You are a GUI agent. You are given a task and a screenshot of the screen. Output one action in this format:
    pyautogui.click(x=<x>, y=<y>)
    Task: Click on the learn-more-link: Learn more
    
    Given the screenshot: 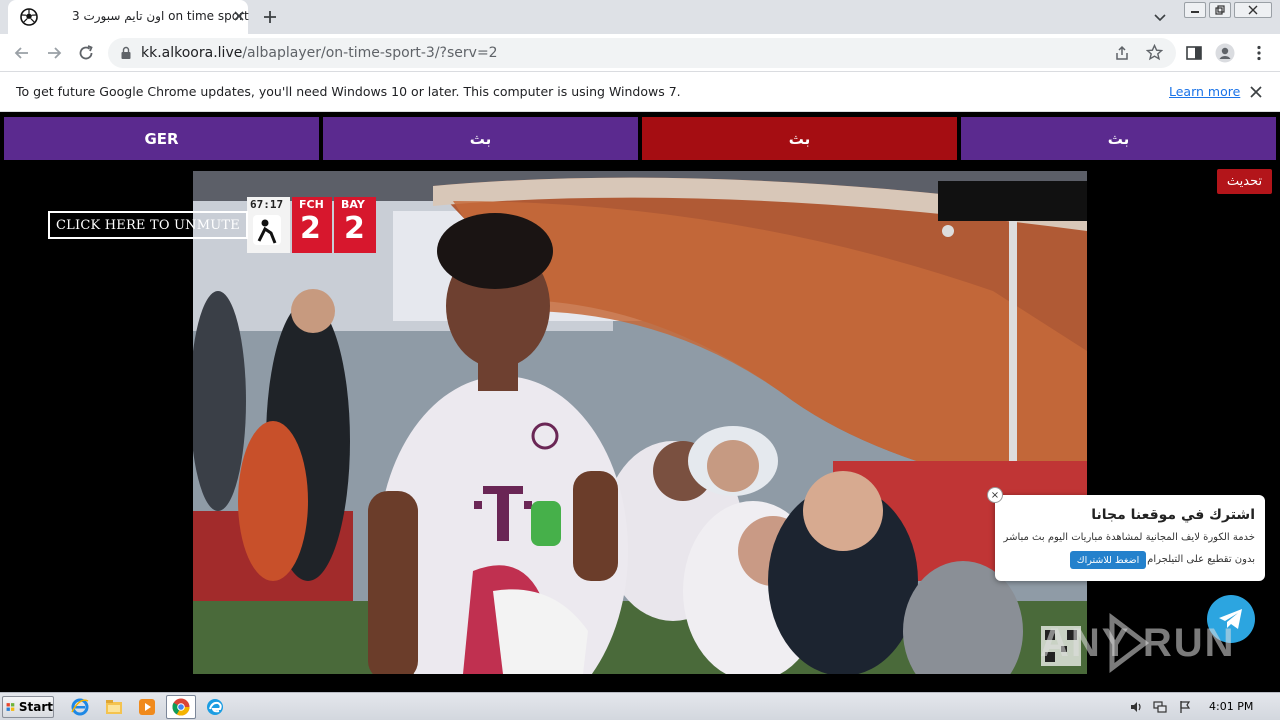 What is the action you would take?
    pyautogui.click(x=1204, y=91)
    